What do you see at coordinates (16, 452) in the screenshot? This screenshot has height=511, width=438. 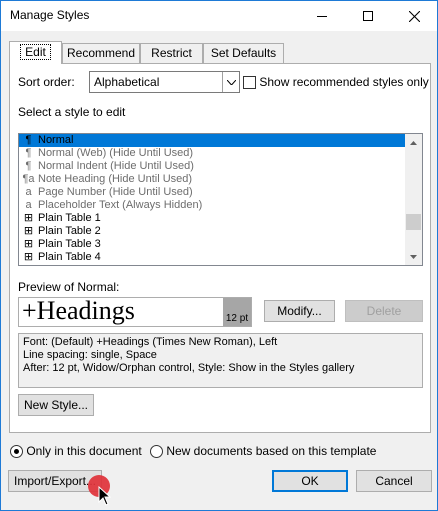 I see `only-this-document-radio` at bounding box center [16, 452].